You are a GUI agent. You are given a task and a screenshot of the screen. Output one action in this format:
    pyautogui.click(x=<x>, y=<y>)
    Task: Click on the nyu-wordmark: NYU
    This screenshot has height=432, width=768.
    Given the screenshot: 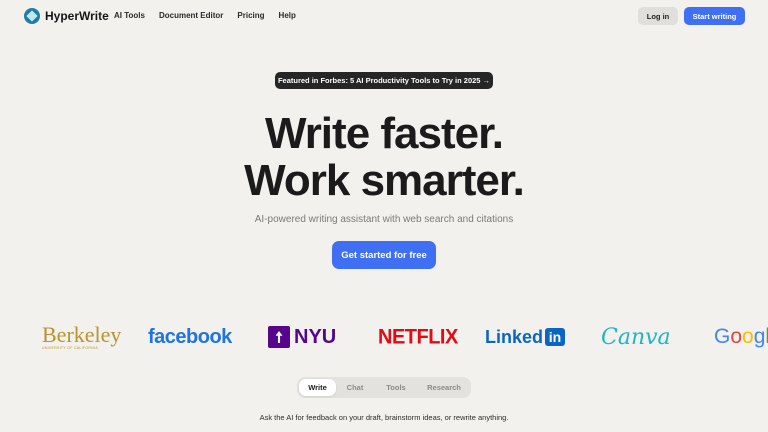 What is the action you would take?
    pyautogui.click(x=315, y=336)
    